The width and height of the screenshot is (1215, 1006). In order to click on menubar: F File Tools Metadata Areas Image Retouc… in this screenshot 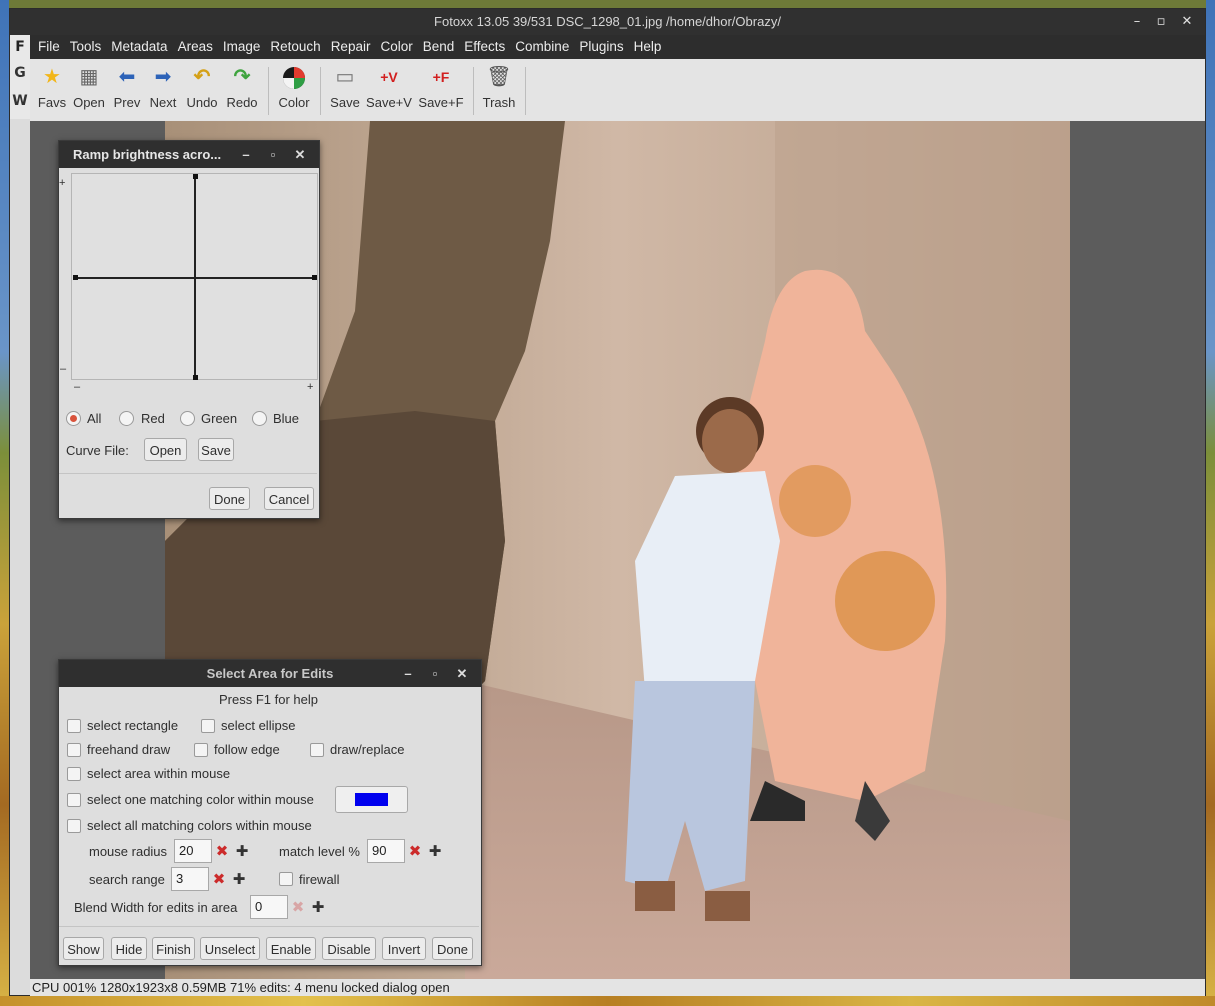, I will do `click(607, 47)`.